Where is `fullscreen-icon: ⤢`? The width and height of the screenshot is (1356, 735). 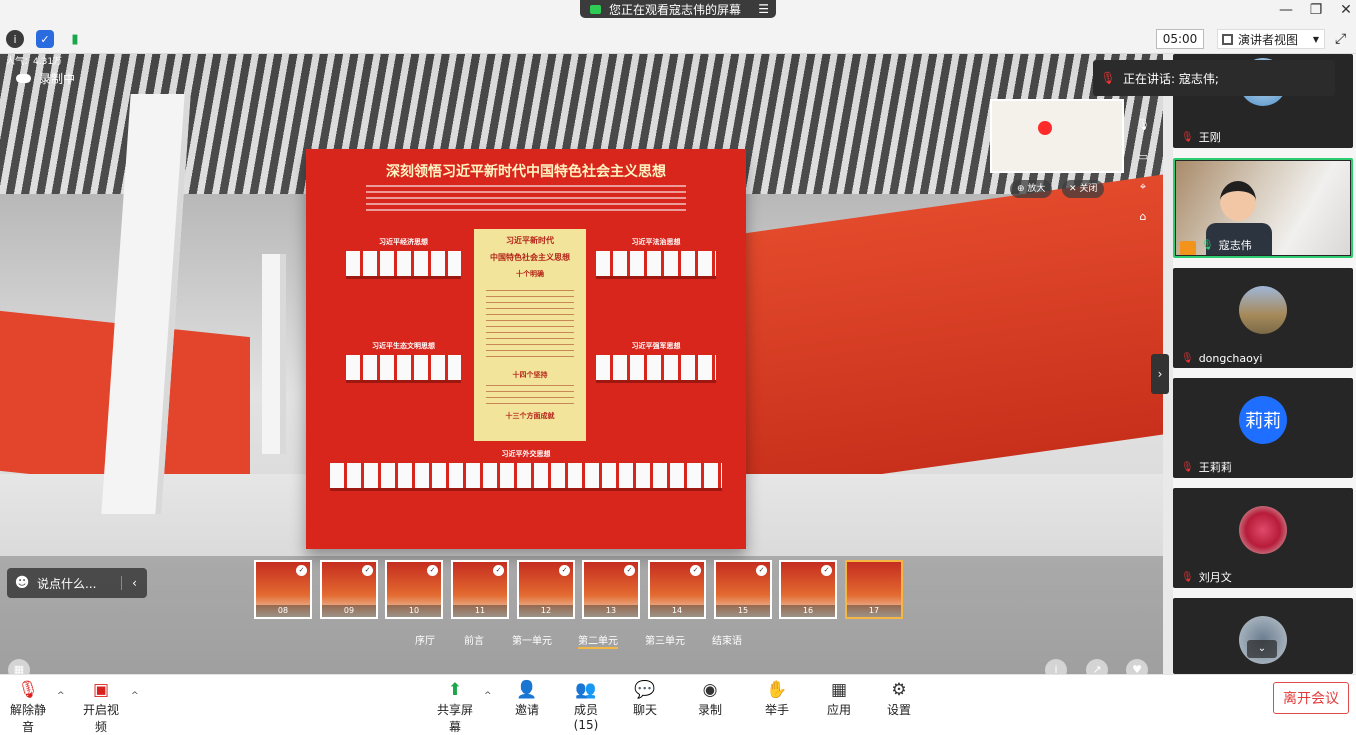
fullscreen-icon: ⤢ is located at coordinates (1340, 39).